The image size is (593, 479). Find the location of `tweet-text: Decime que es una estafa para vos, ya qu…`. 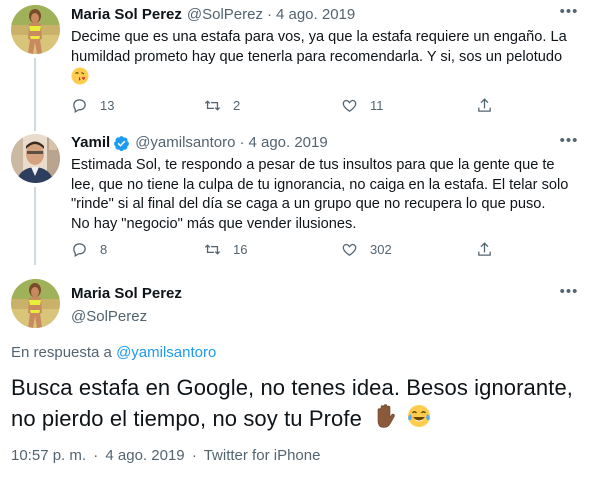

tweet-text: Decime que es una estafa para vos, ya qu… is located at coordinates (327, 57).